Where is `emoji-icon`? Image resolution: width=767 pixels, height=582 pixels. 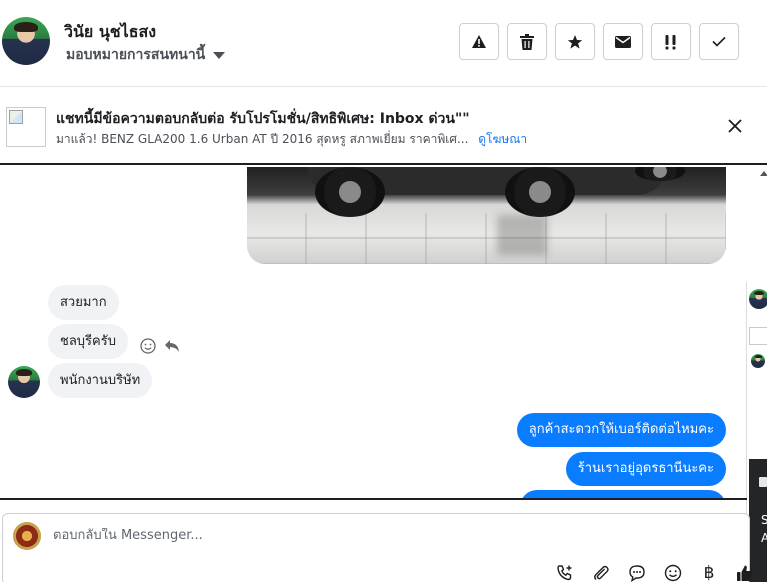 emoji-icon is located at coordinates (673, 573).